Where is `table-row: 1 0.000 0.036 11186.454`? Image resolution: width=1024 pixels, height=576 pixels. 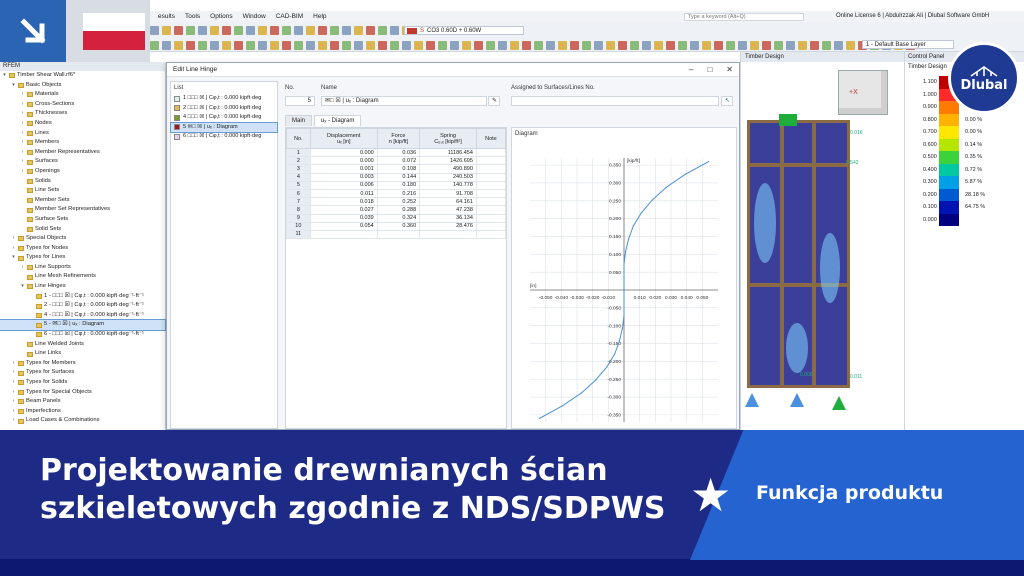 table-row: 1 0.000 0.036 11186.454 is located at coordinates (396, 152).